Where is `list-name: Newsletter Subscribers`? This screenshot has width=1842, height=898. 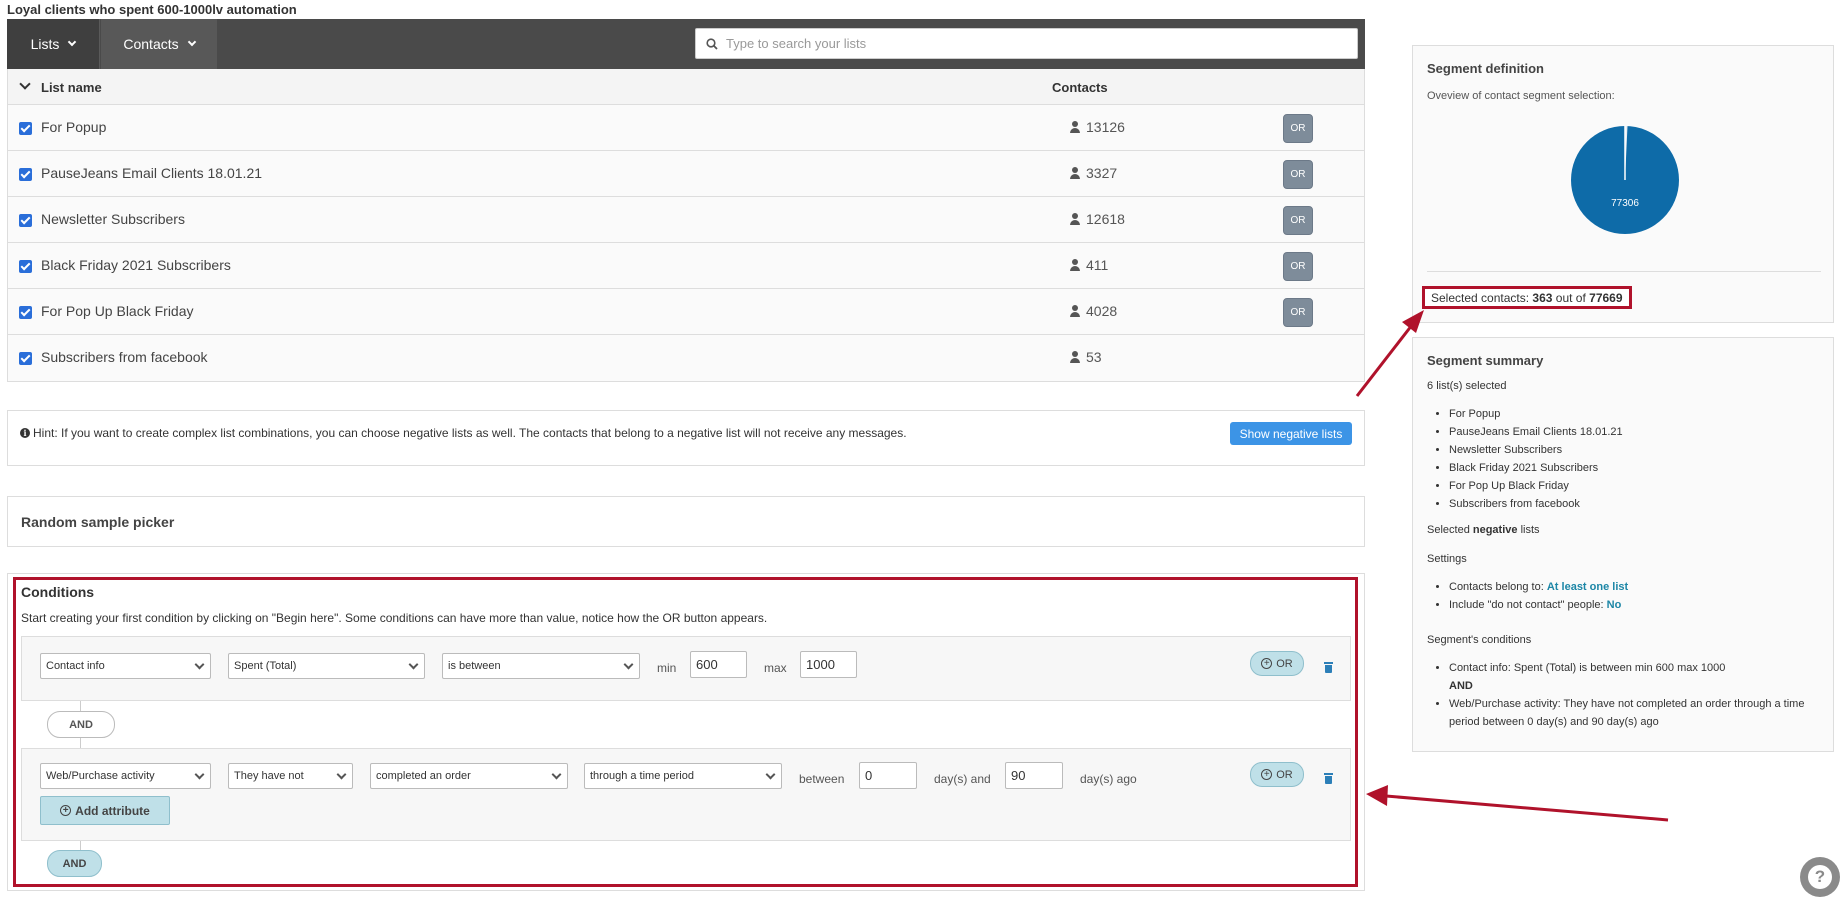
list-name: Newsletter Subscribers is located at coordinates (113, 219).